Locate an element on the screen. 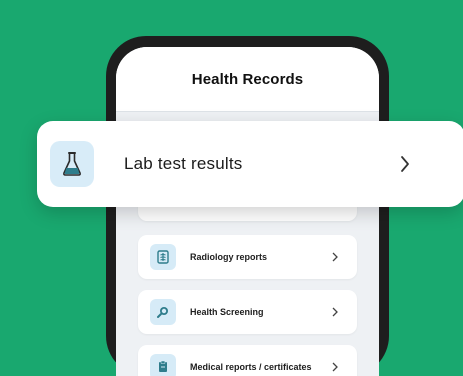  page-title: Health Records is located at coordinates (247, 79).